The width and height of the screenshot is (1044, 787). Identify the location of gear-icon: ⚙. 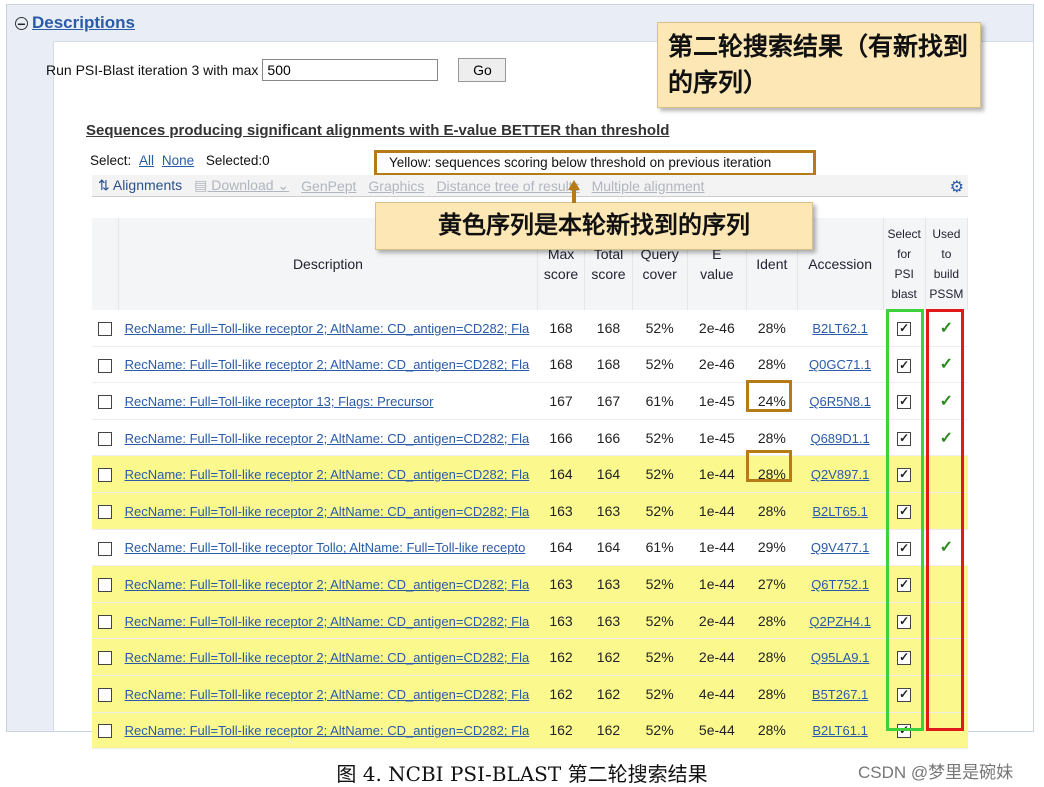
(957, 187).